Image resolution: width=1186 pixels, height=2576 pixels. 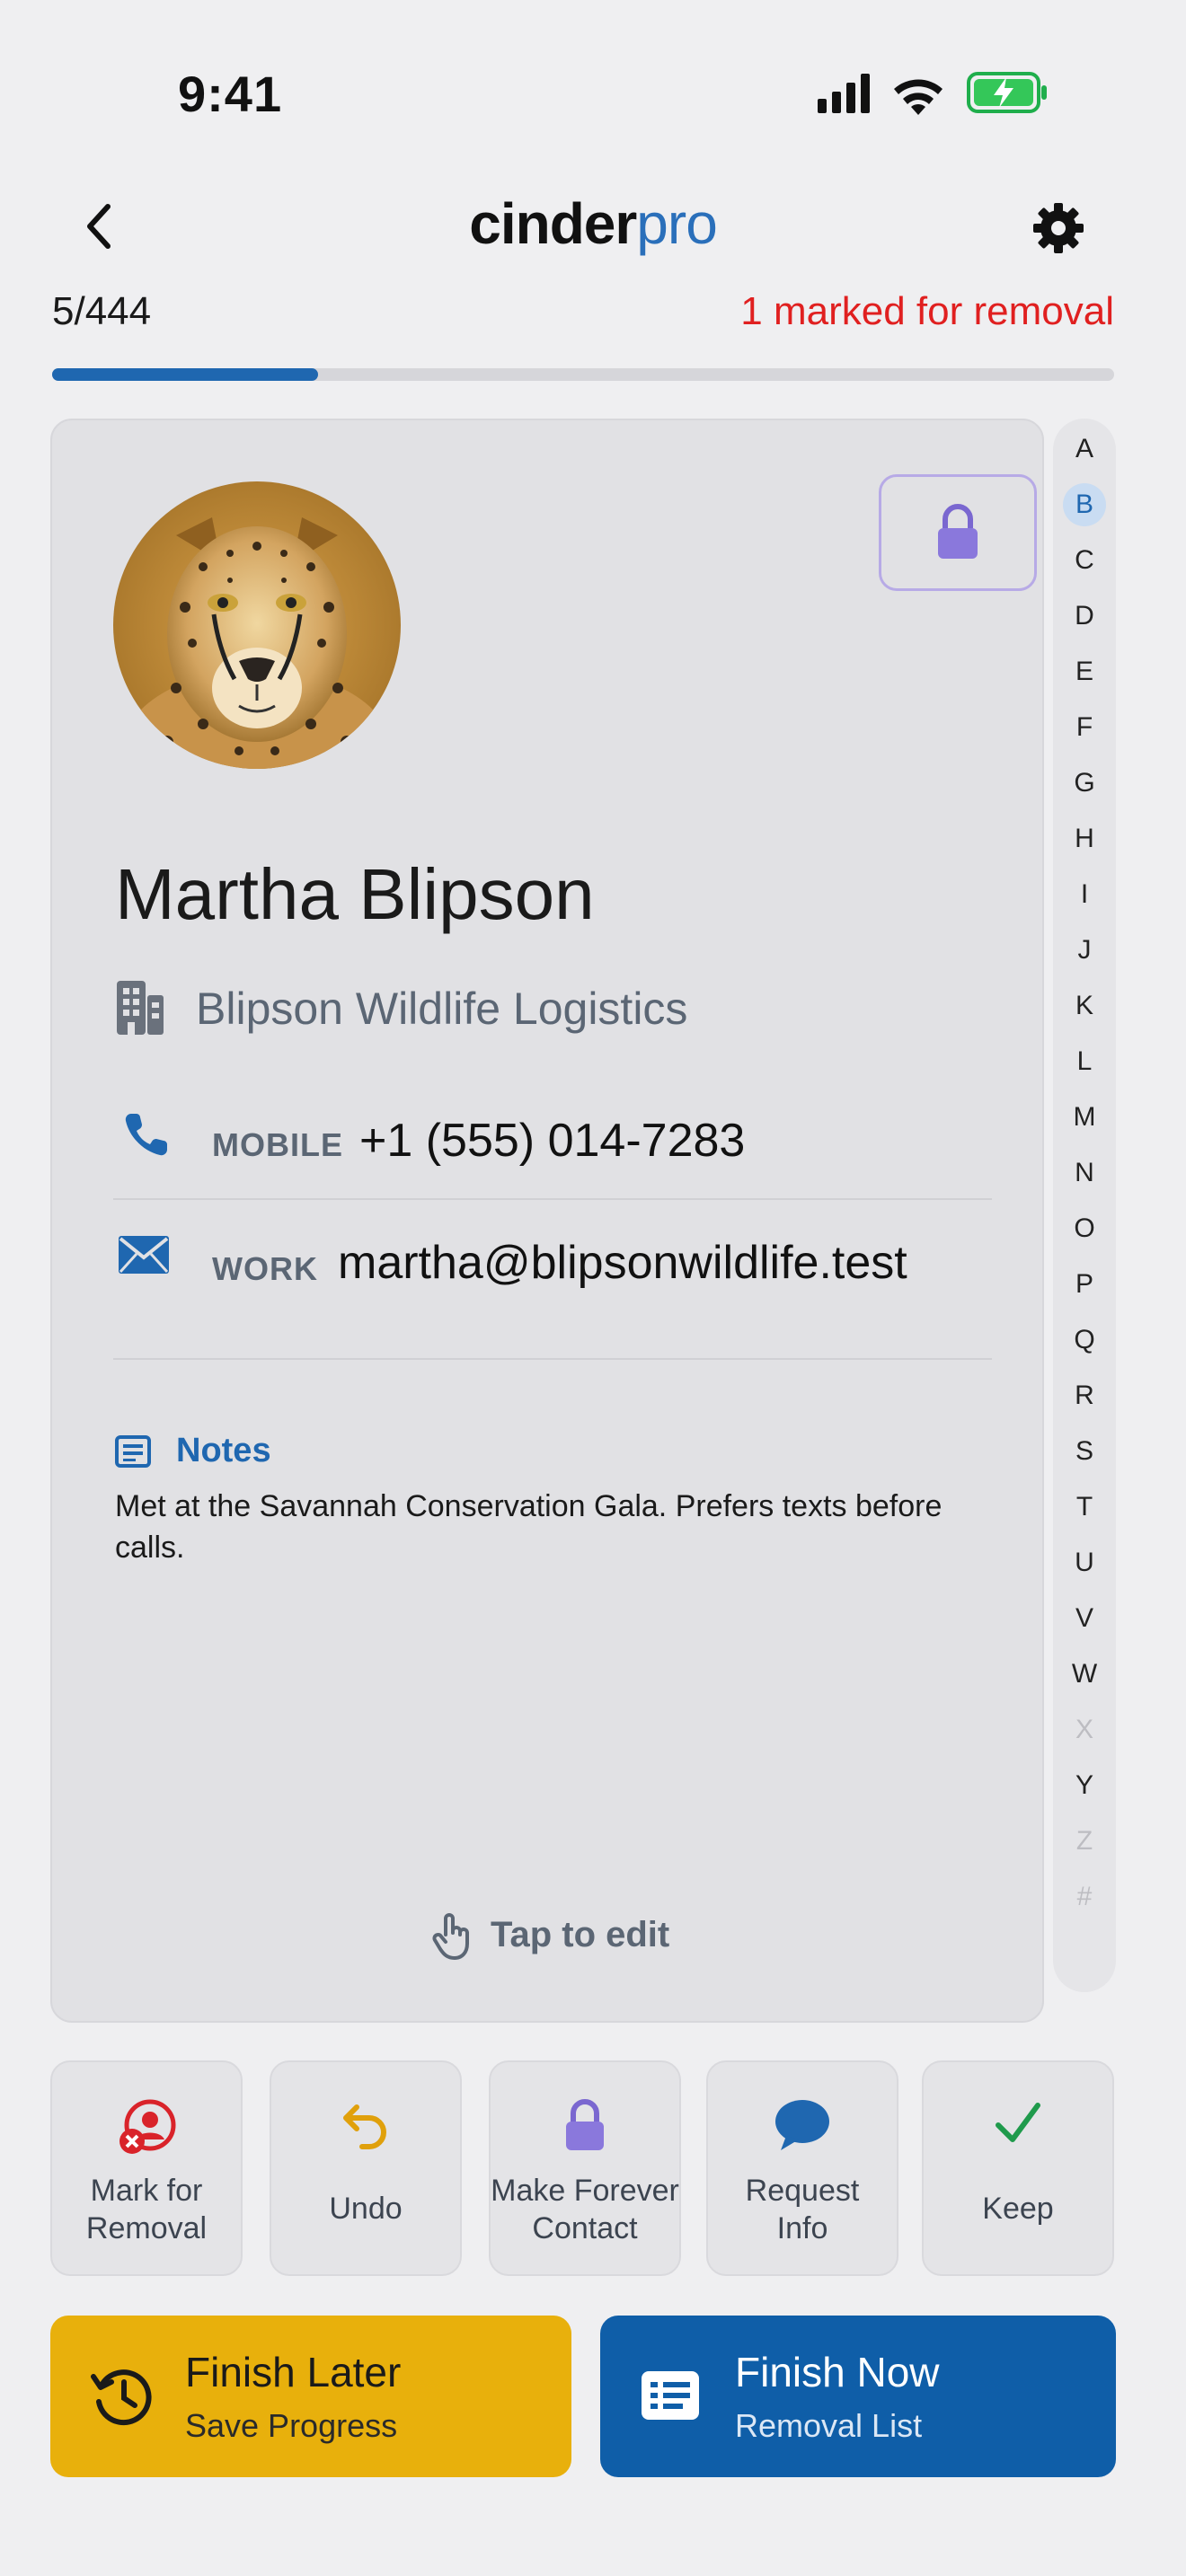 I want to click on contact-company: Blipson Wildlife Logistics, so click(x=442, y=1009).